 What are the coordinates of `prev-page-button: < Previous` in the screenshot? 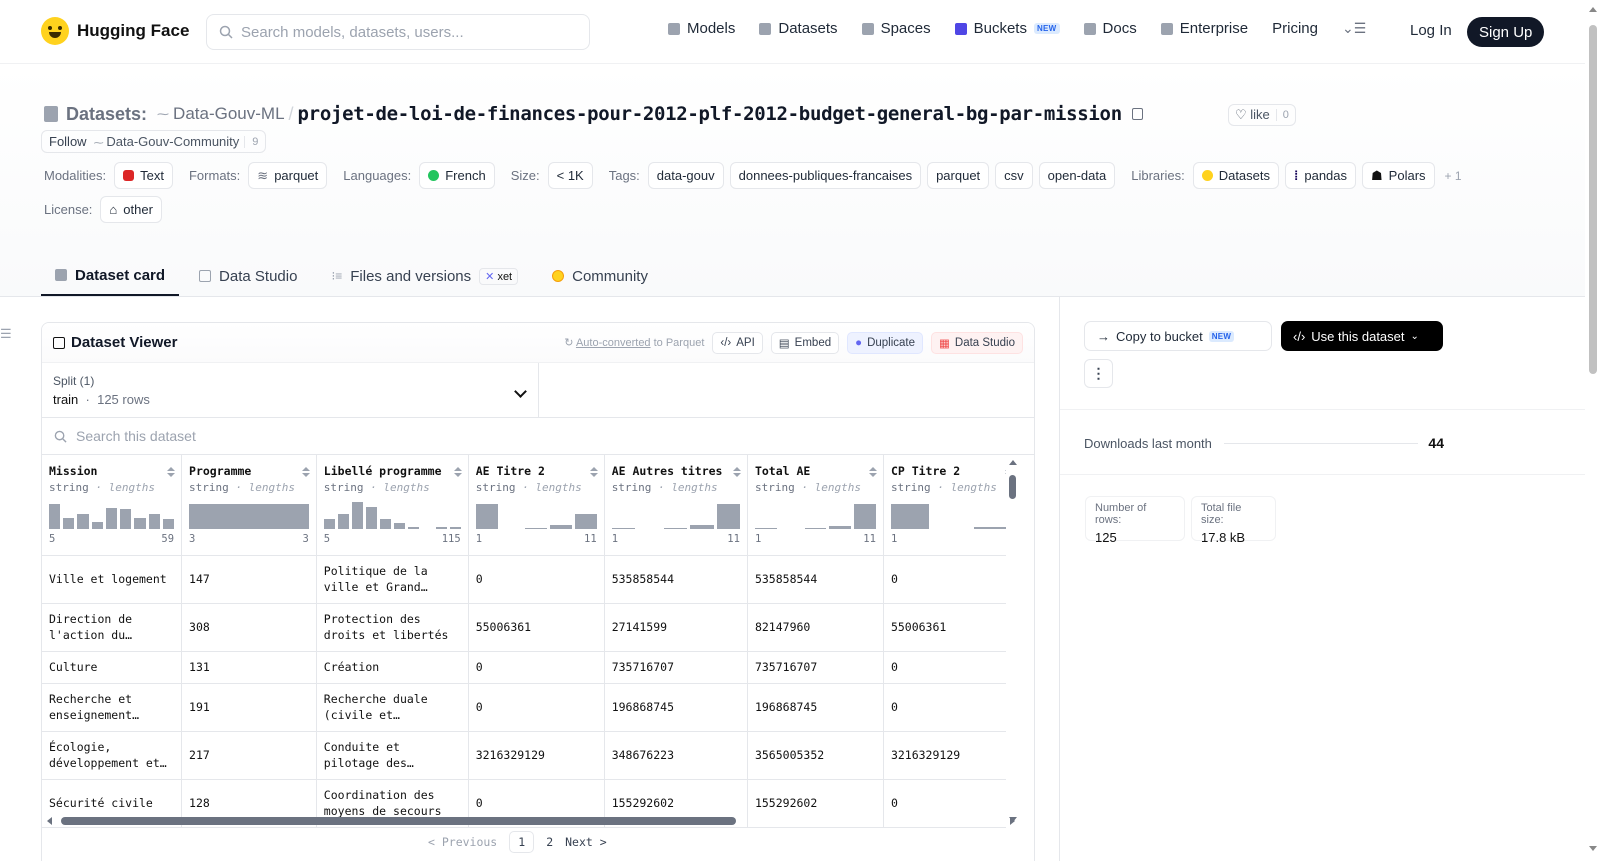 It's located at (462, 842).